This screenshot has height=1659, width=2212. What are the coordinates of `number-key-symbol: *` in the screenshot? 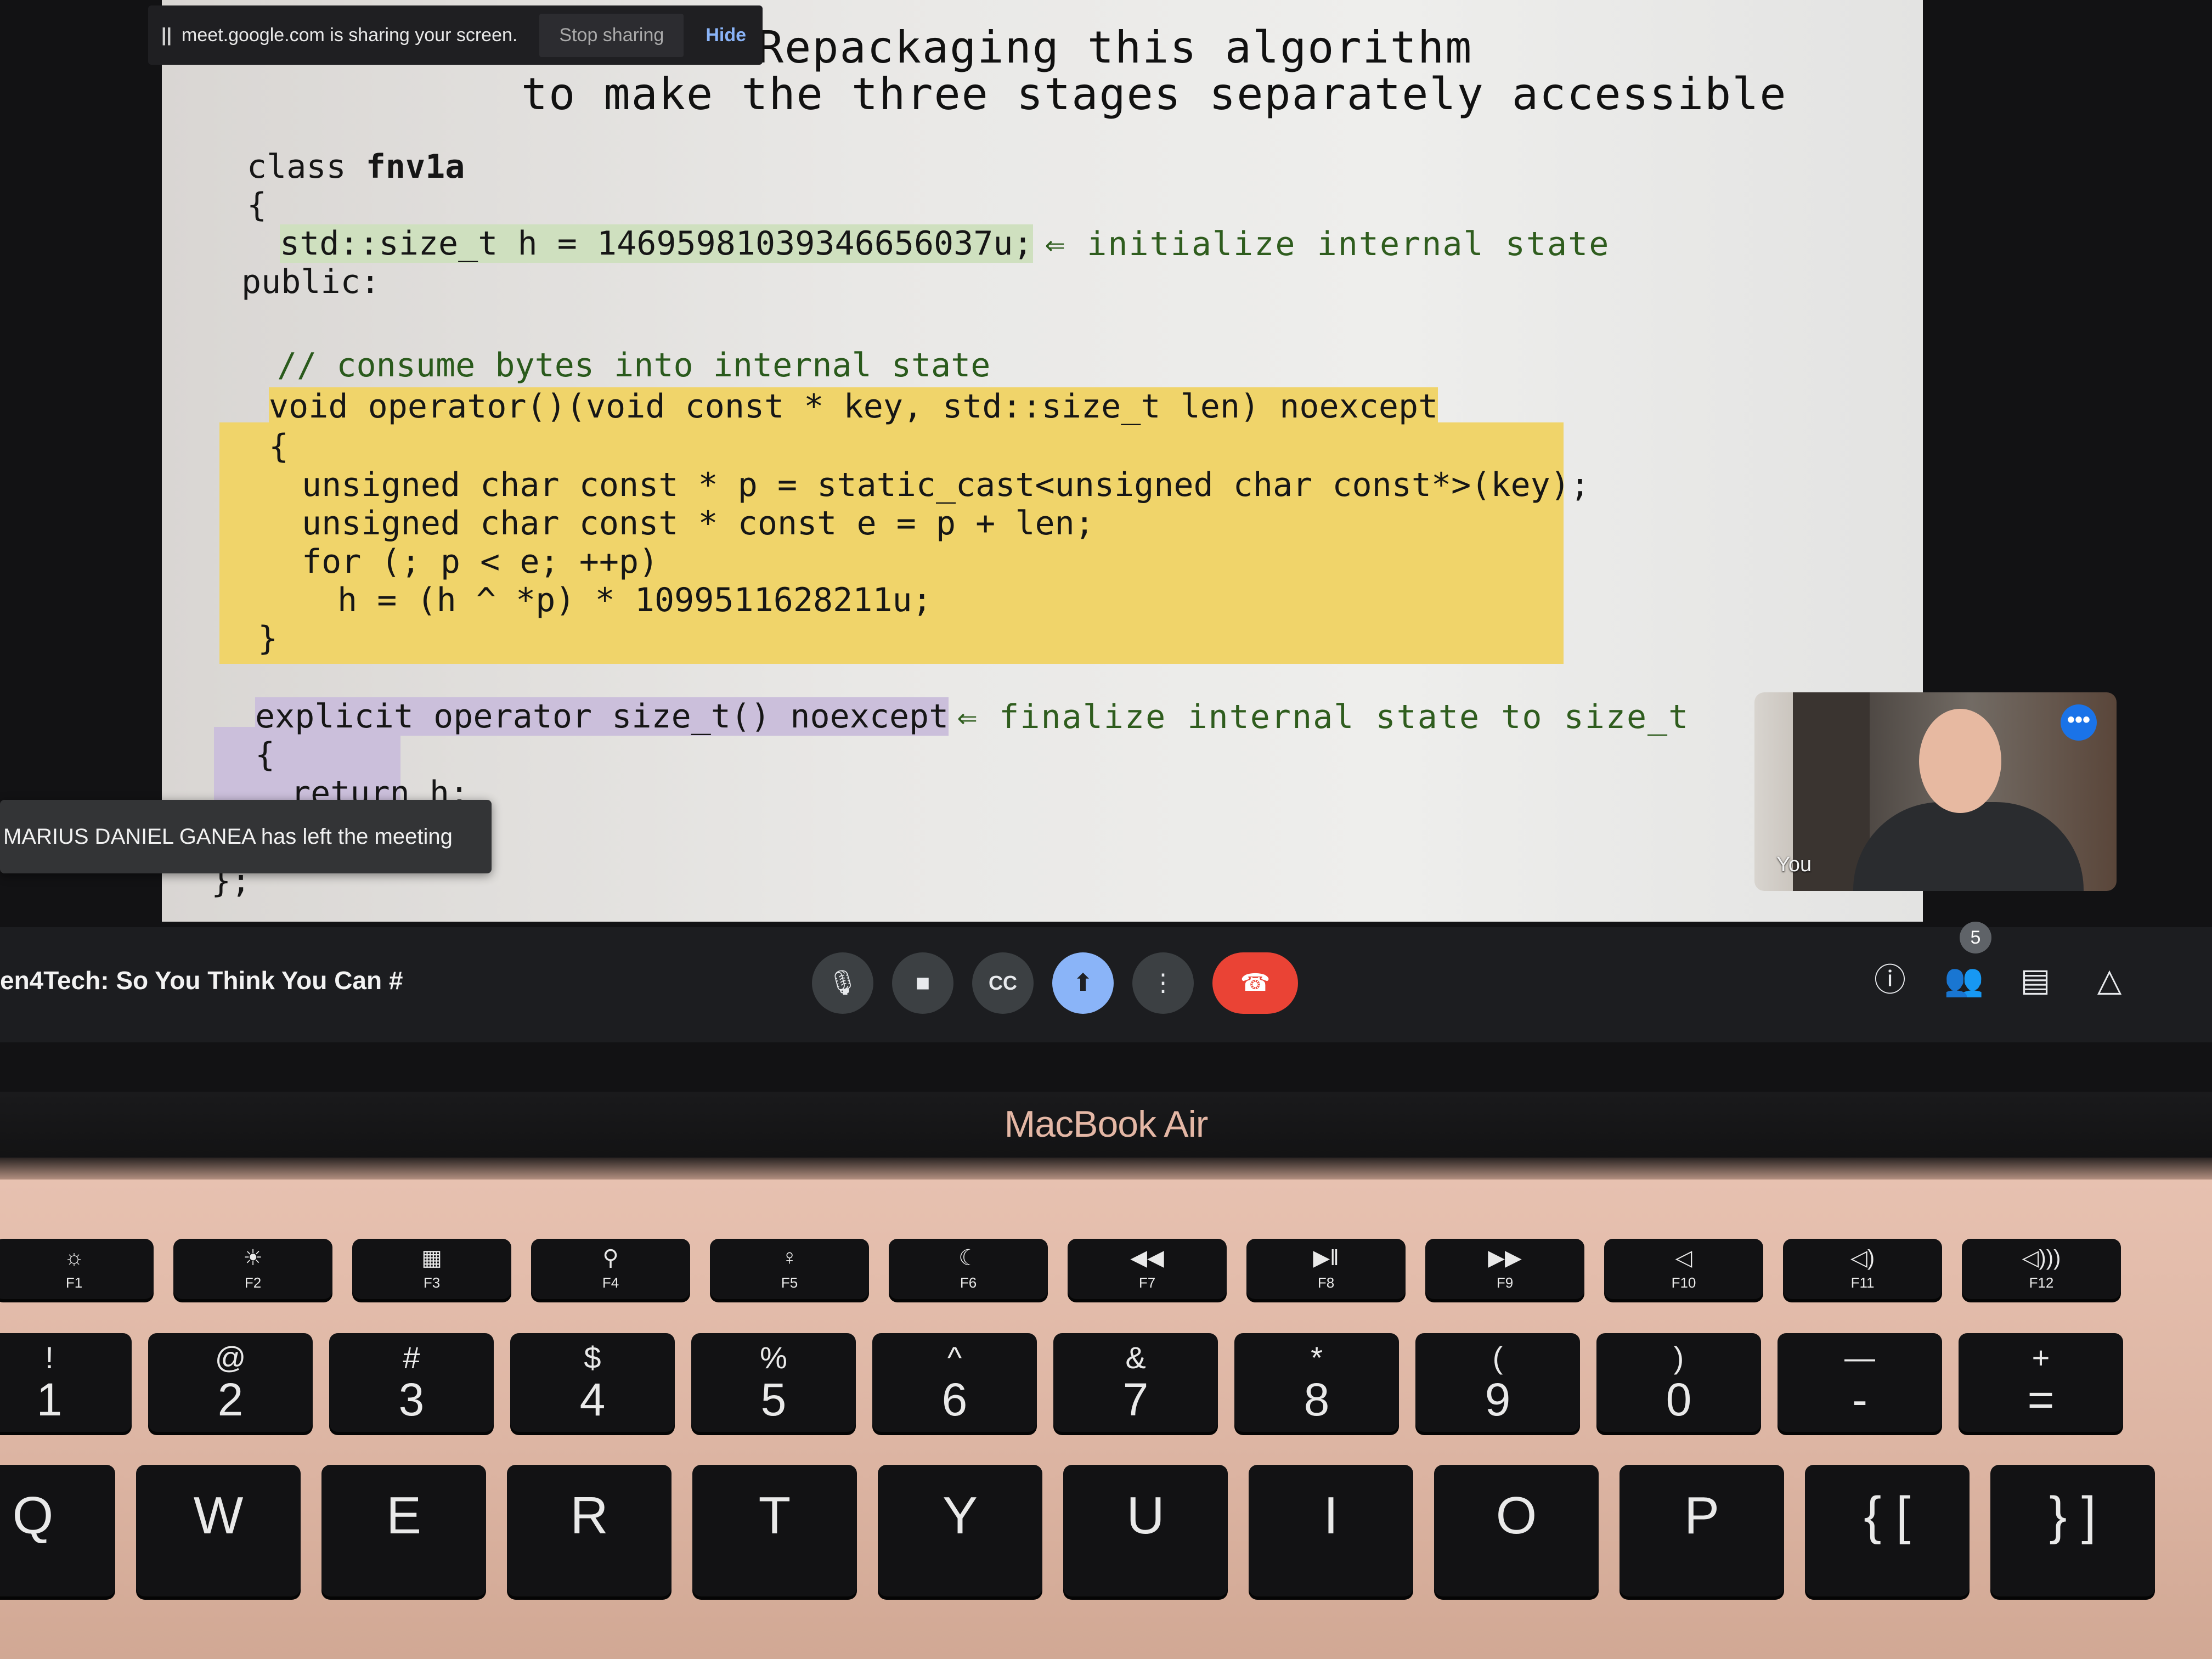 It's located at (1317, 1358).